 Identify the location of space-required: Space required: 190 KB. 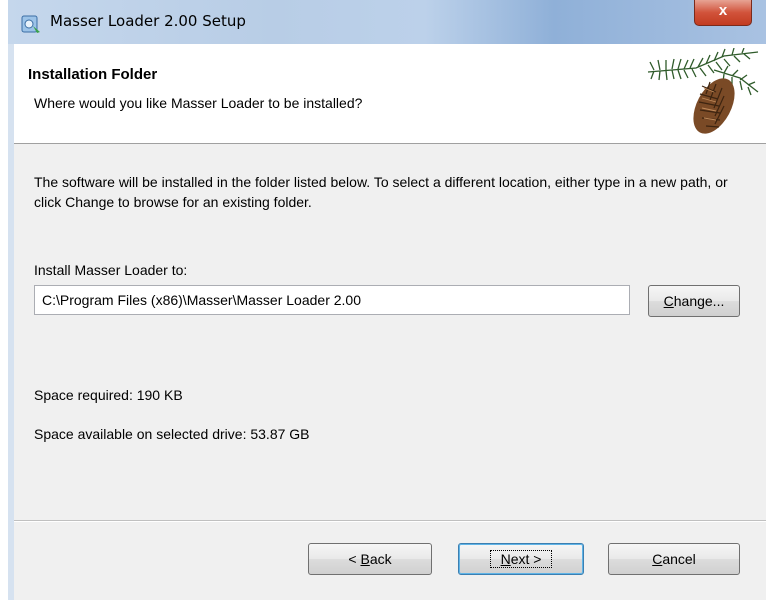
(108, 395).